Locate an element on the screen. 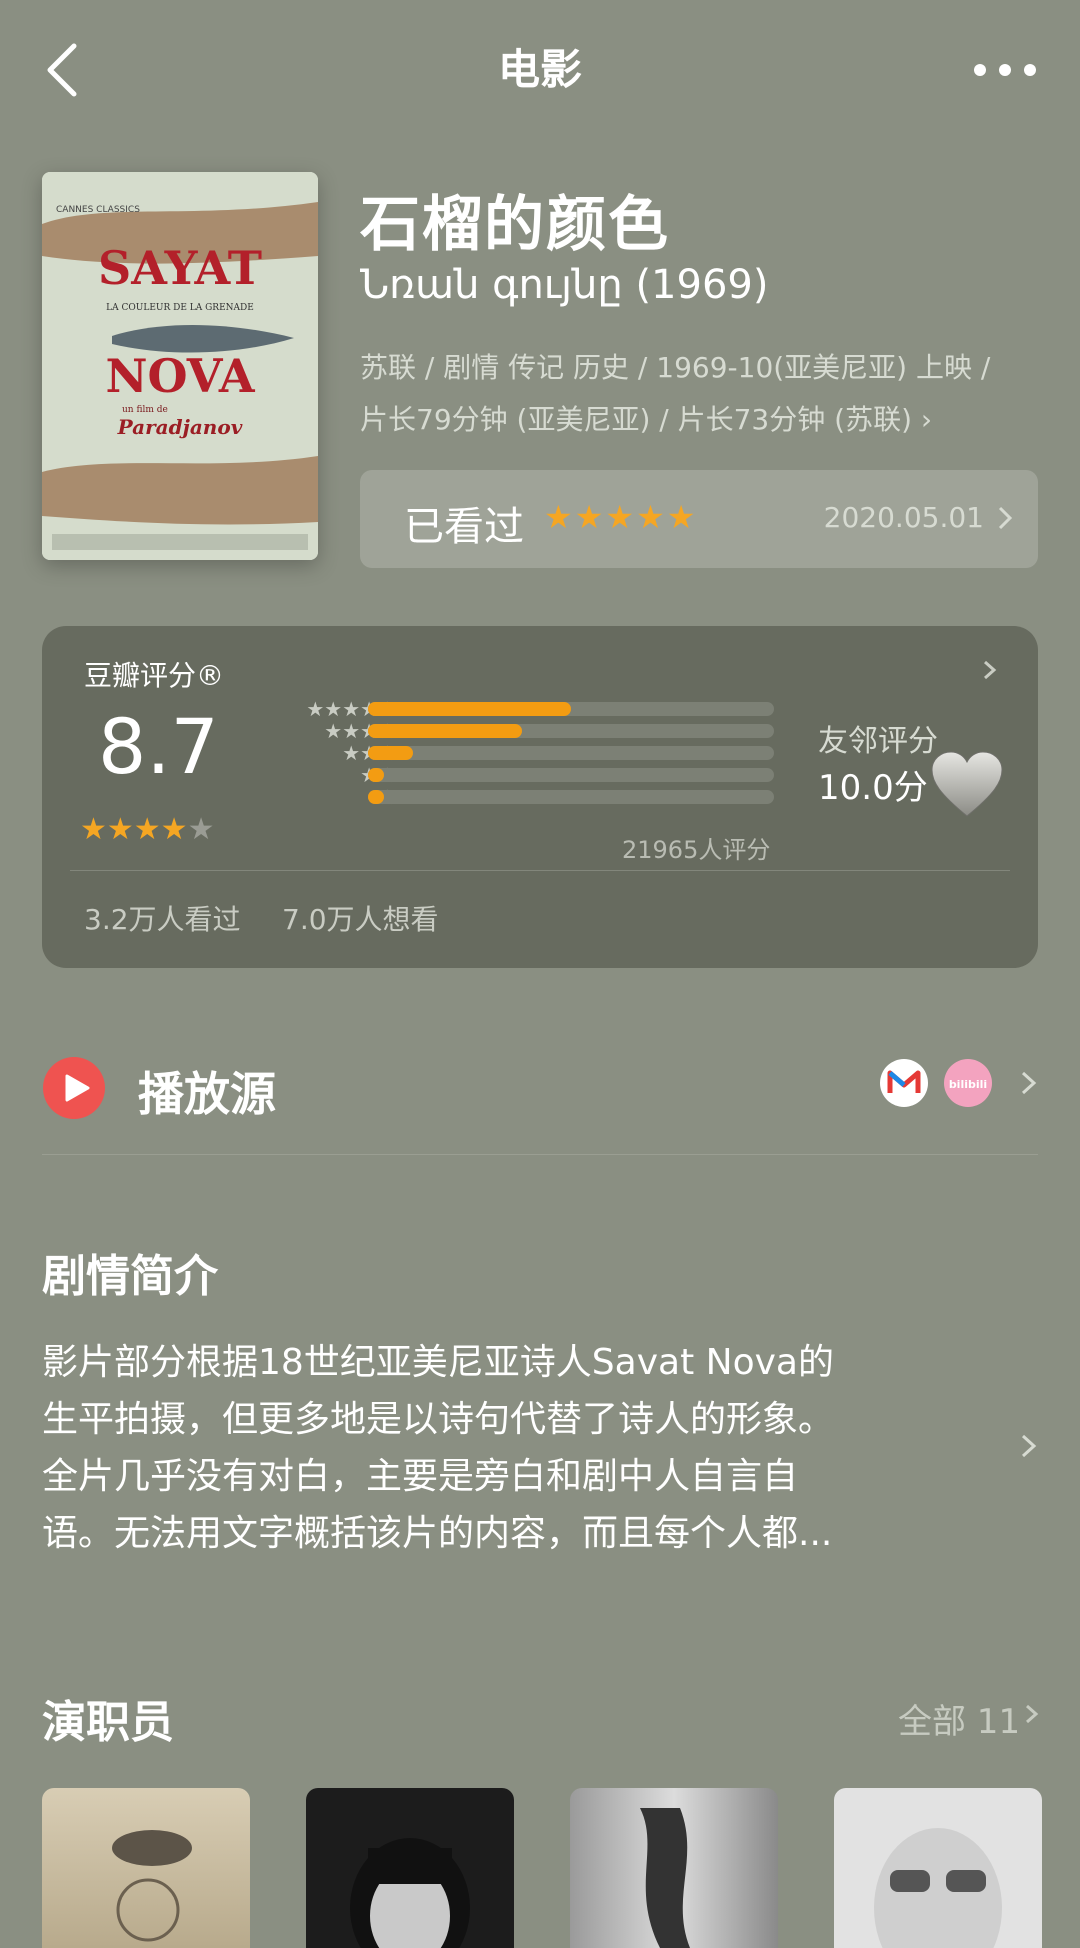 This screenshot has width=1080, height=1948. rating-stars: ★★★★★ is located at coordinates (147, 829).